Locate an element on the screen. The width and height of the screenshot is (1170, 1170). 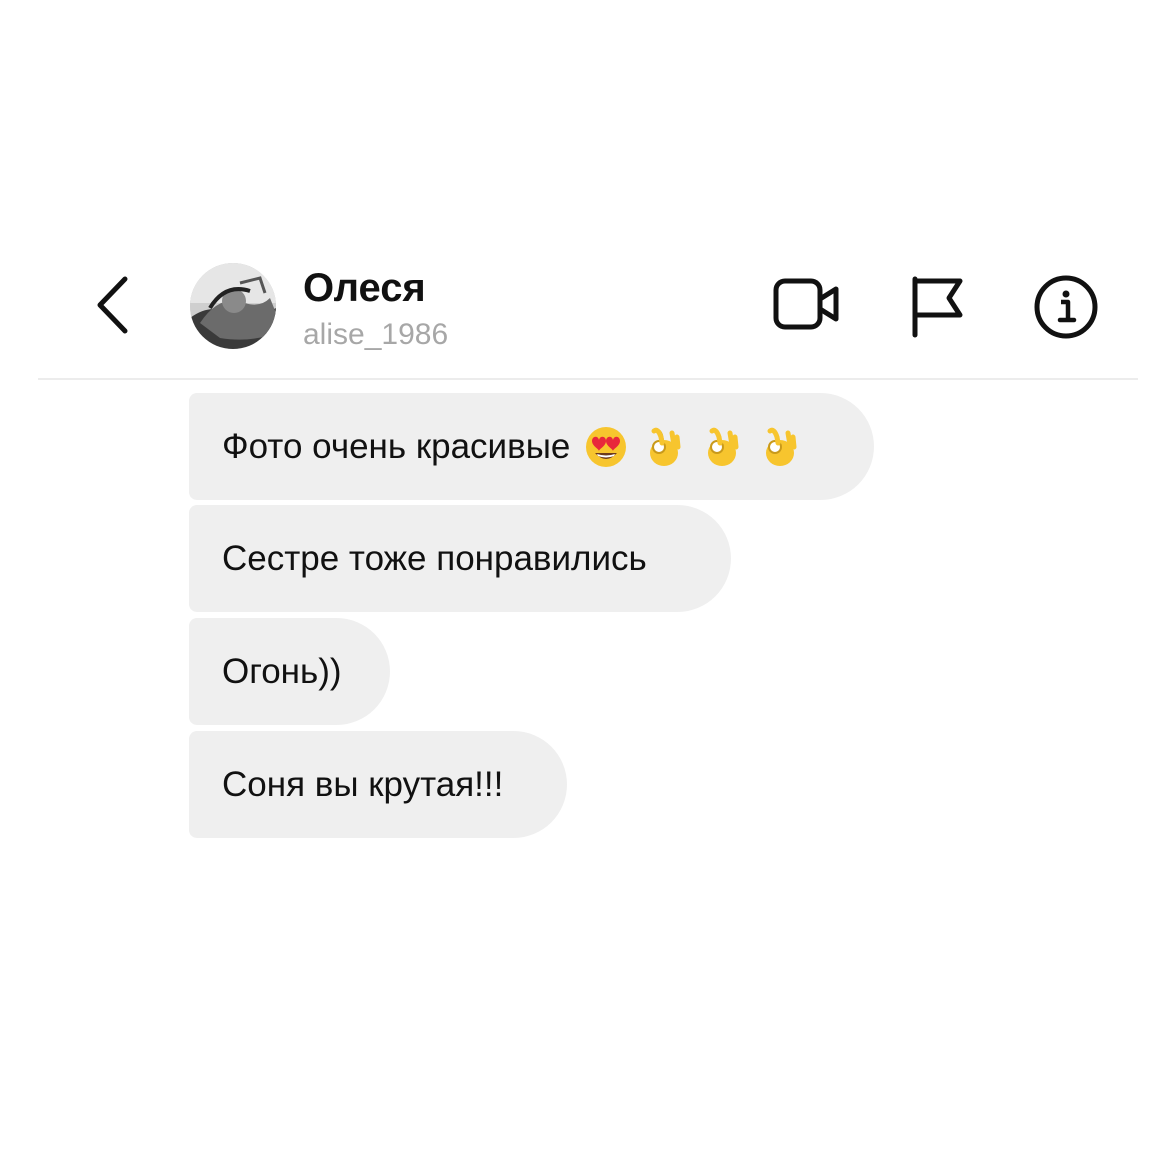
message-bubble: Соня вы крутая!!! is located at coordinates (378, 784).